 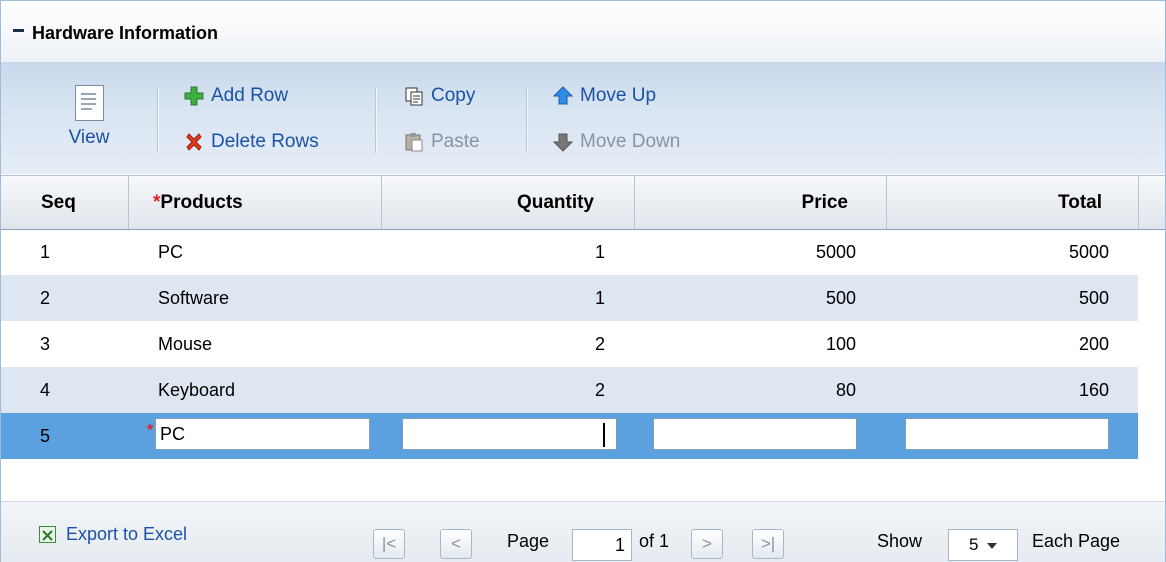 What do you see at coordinates (47, 534) in the screenshot?
I see `excel-icon` at bounding box center [47, 534].